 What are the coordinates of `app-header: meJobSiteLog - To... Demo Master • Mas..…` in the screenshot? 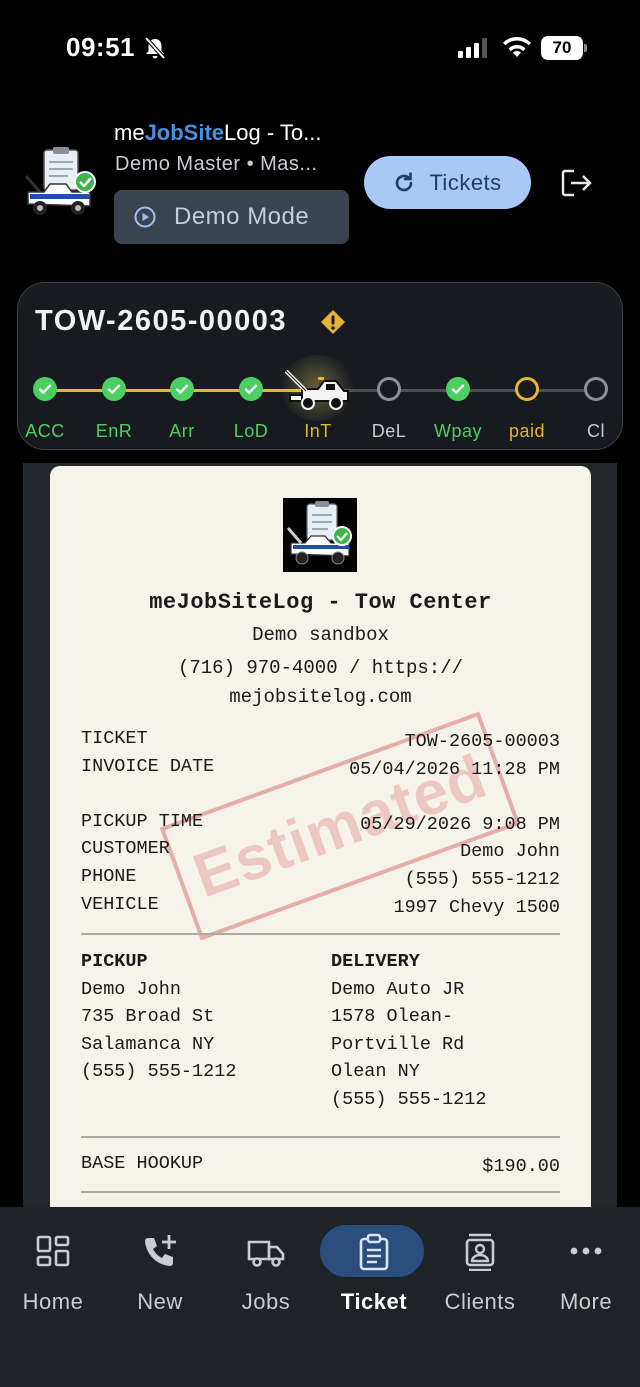 It's located at (320, 185).